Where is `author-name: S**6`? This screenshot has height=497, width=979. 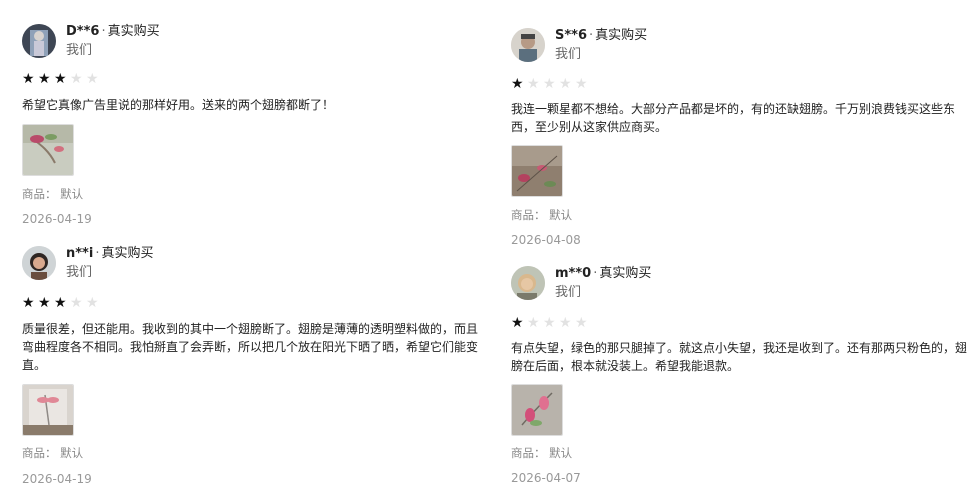 author-name: S**6 is located at coordinates (571, 35).